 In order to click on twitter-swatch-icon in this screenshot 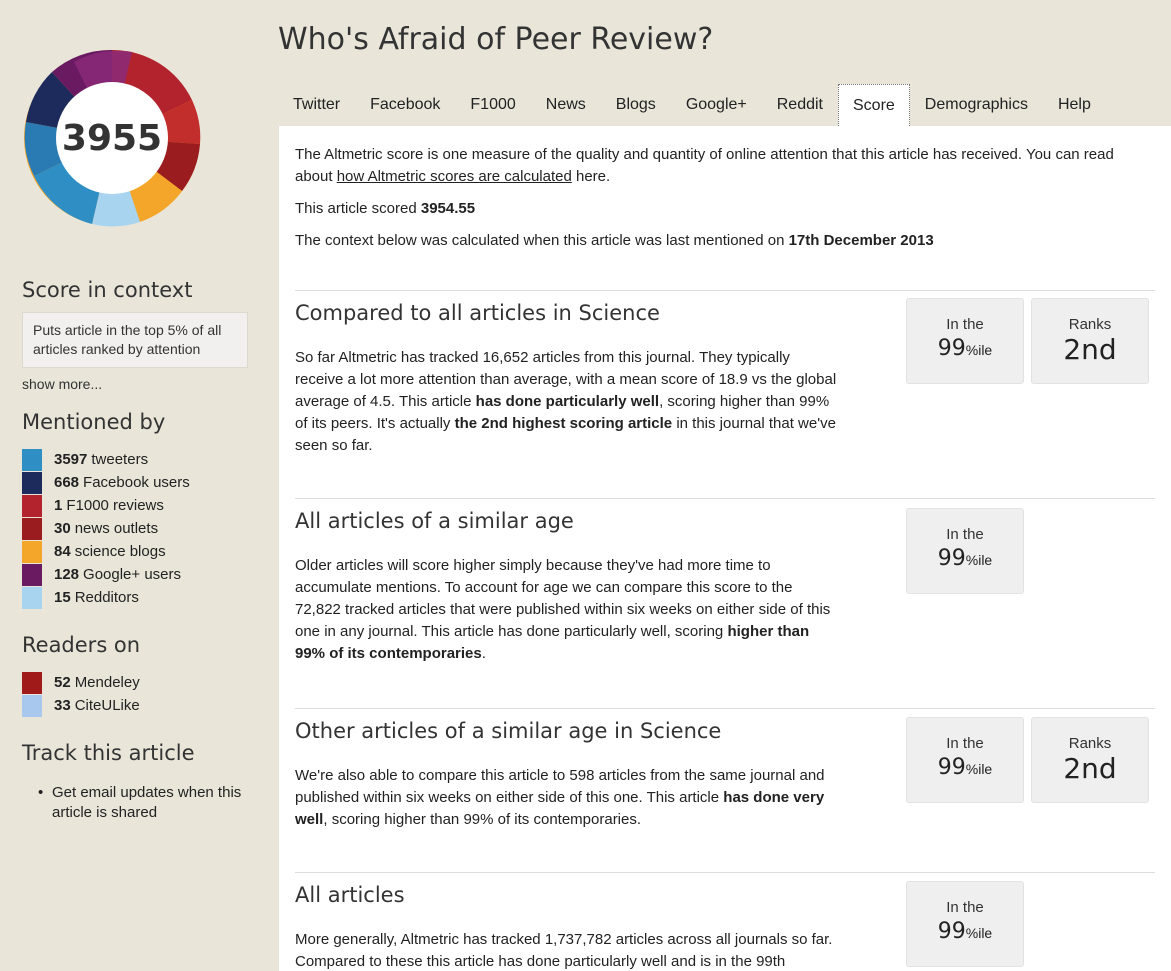, I will do `click(32, 459)`.